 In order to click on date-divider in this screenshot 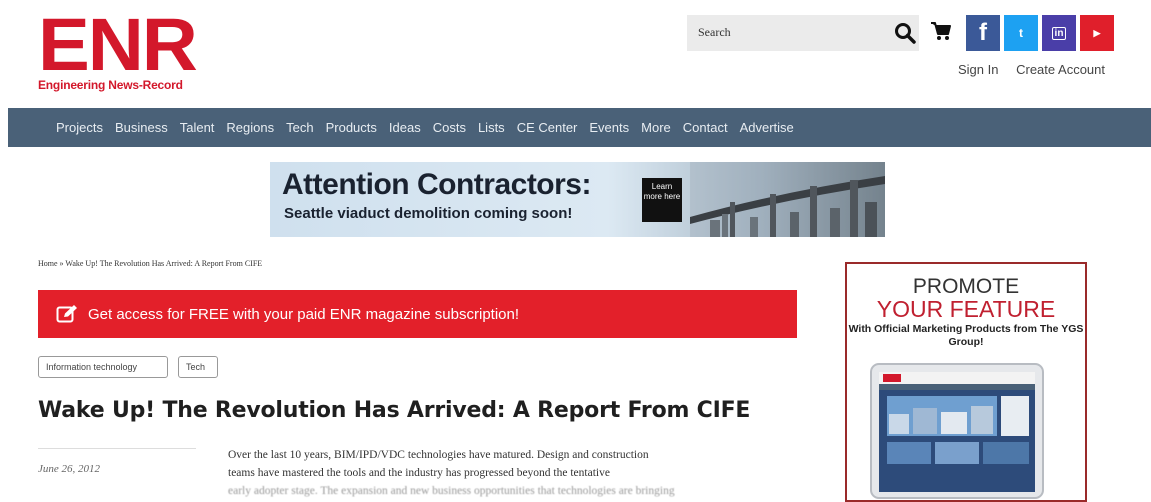, I will do `click(117, 448)`.